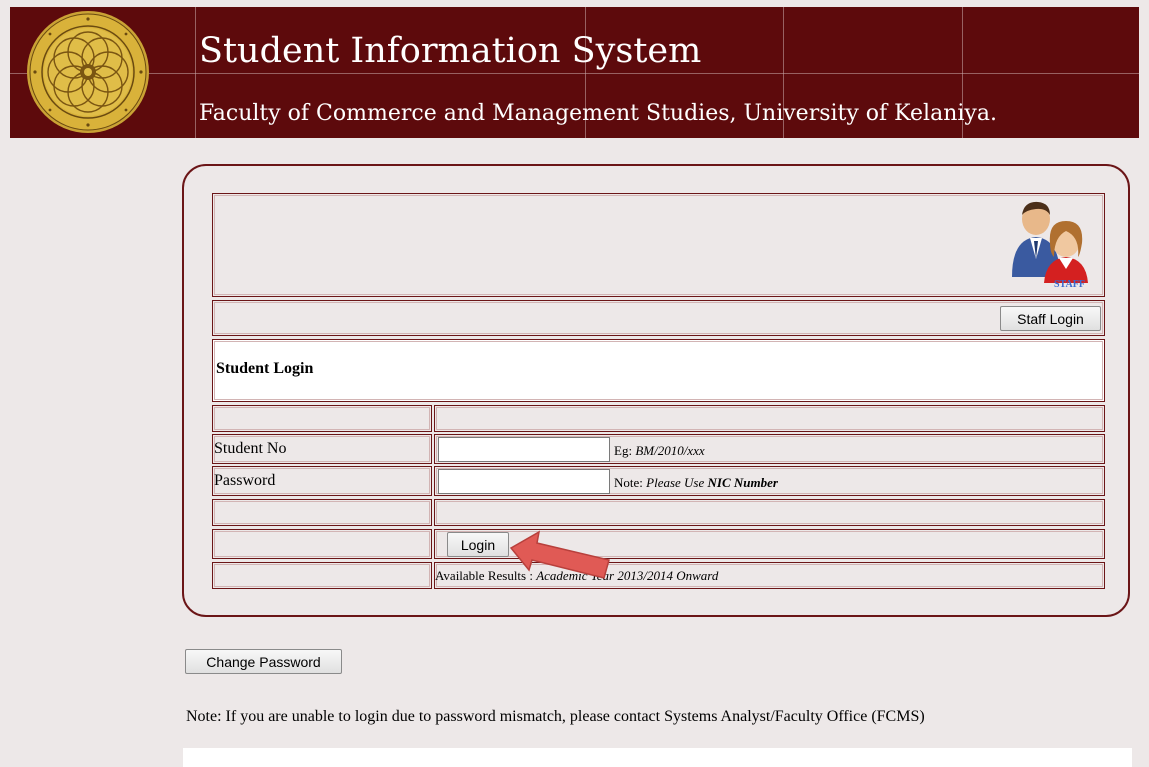  Describe the element at coordinates (658, 370) in the screenshot. I see `student-login-heading-row: Student Login` at that location.